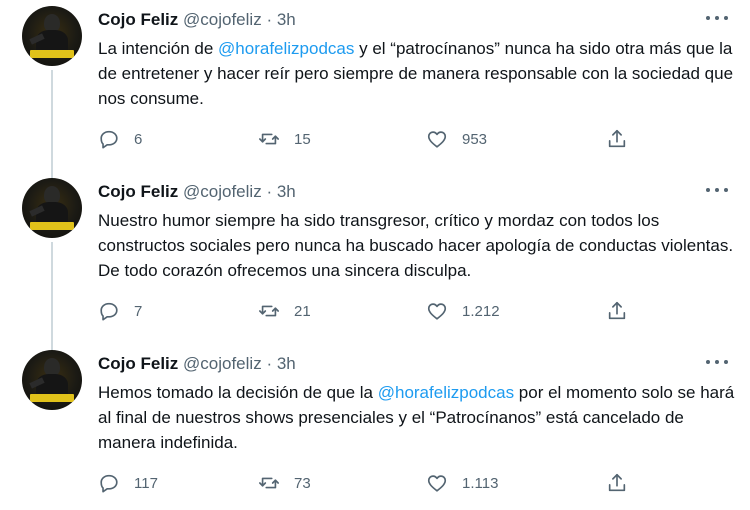  I want to click on retweet-count: 15, so click(302, 139).